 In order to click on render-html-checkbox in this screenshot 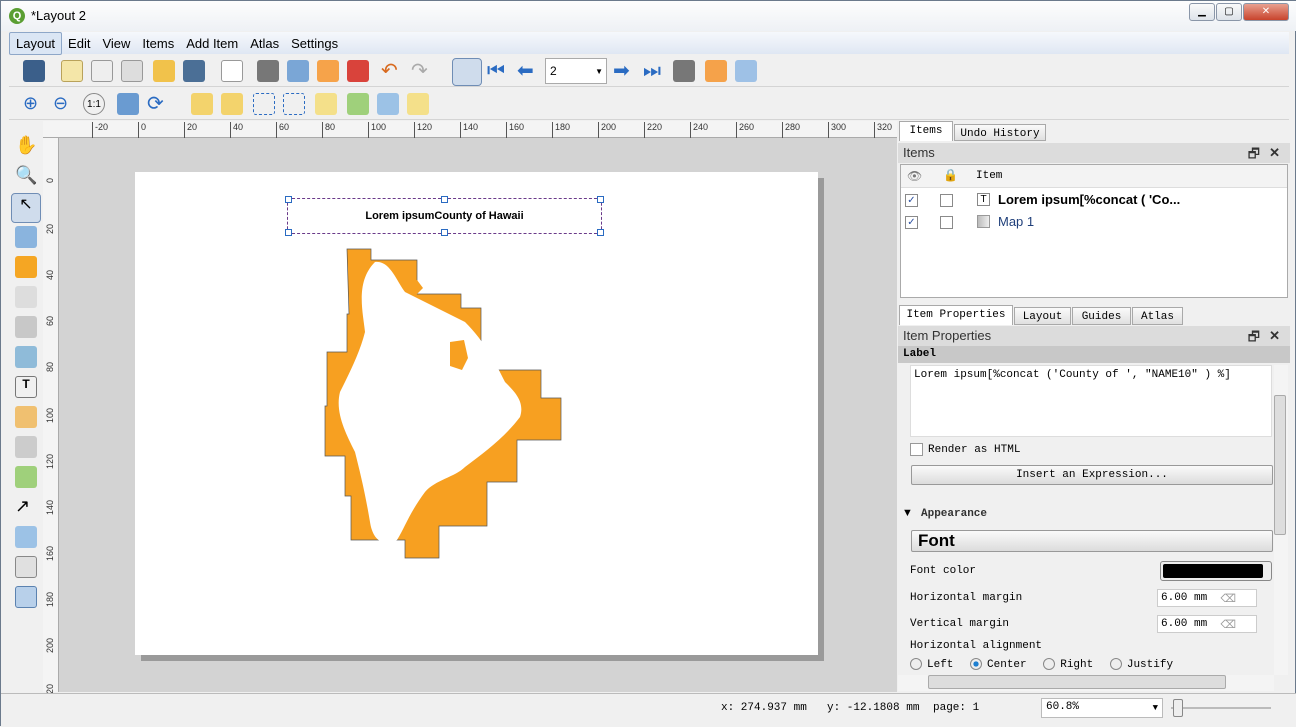, I will do `click(916, 449)`.